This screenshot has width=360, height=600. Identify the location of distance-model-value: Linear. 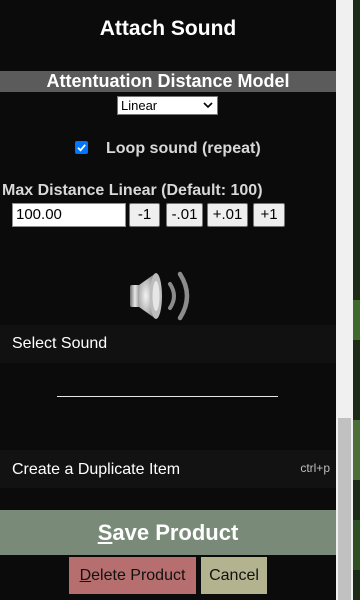
(139, 105).